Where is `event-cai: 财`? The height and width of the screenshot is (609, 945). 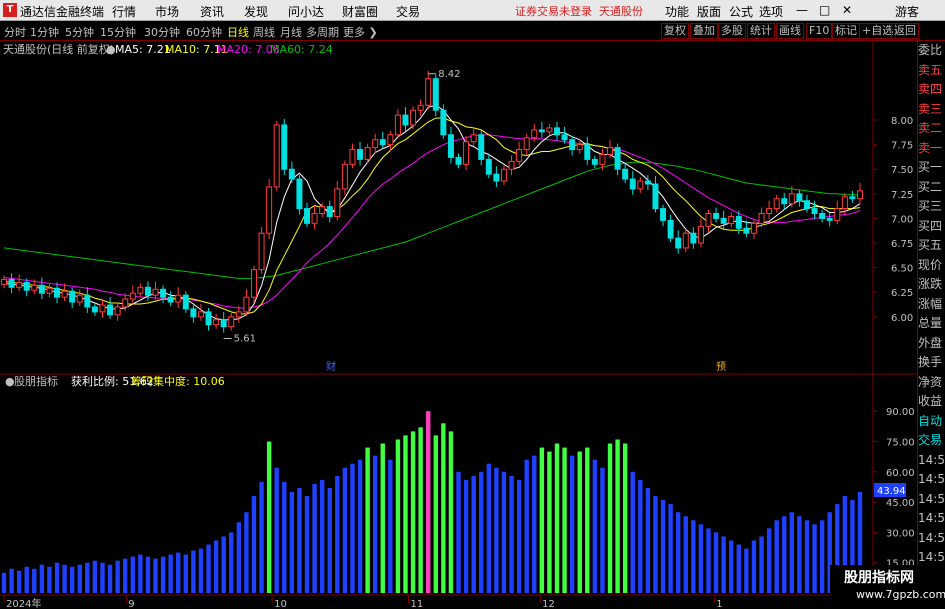 event-cai: 财 is located at coordinates (331, 366).